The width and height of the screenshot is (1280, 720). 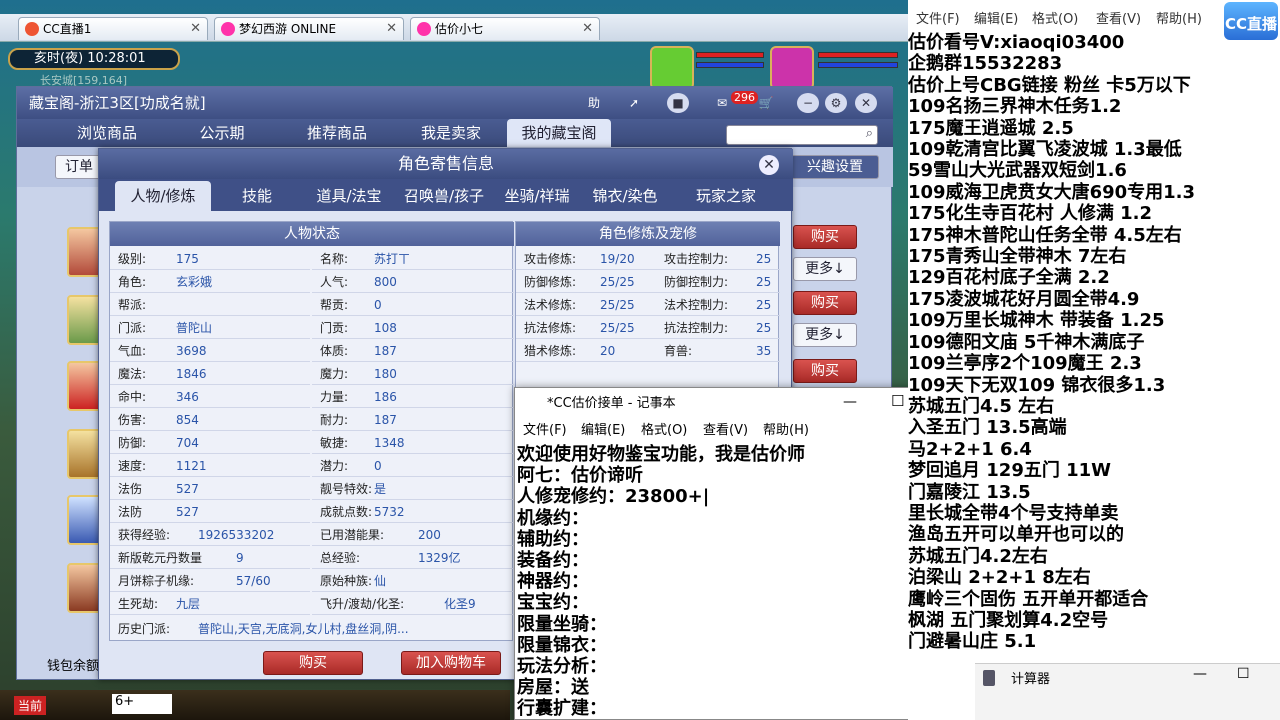 What do you see at coordinates (210, 489) in the screenshot?
I see `stat-row: 法伤 527` at bounding box center [210, 489].